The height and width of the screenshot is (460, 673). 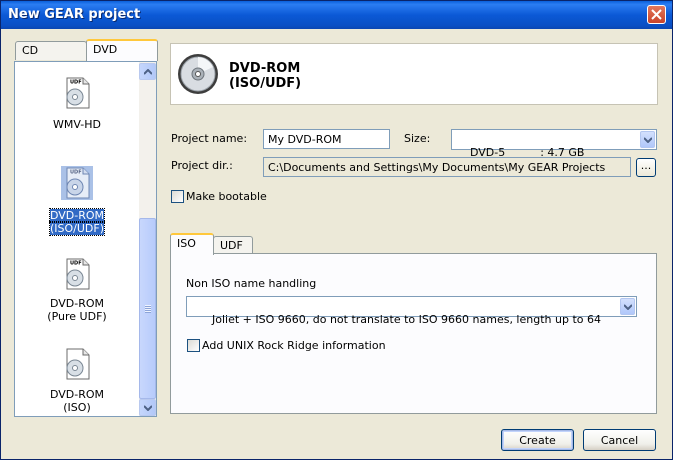 I want to click on tab-iso-label: ISO, so click(x=186, y=243).